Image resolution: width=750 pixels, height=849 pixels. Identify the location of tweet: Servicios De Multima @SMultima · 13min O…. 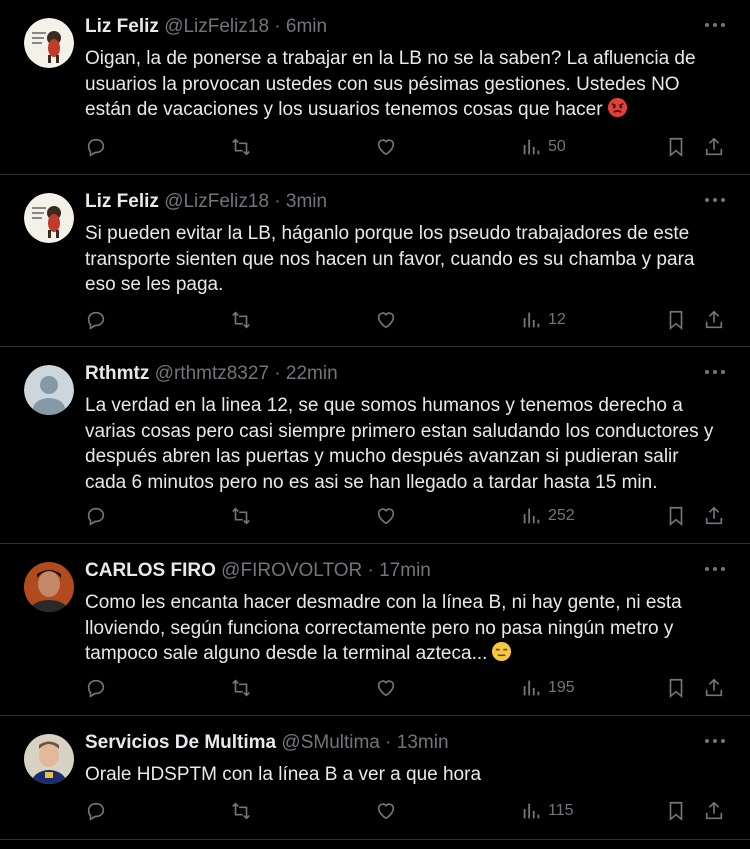
(375, 778).